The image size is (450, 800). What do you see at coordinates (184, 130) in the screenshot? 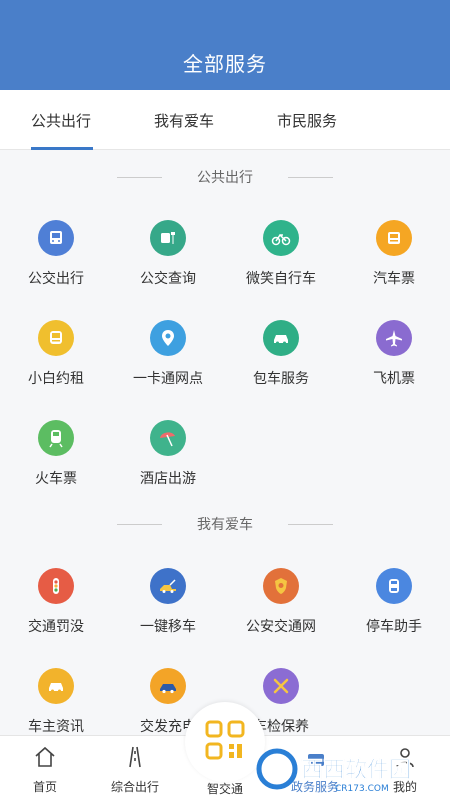
I see `tab-my-car: 我有爱车` at bounding box center [184, 130].